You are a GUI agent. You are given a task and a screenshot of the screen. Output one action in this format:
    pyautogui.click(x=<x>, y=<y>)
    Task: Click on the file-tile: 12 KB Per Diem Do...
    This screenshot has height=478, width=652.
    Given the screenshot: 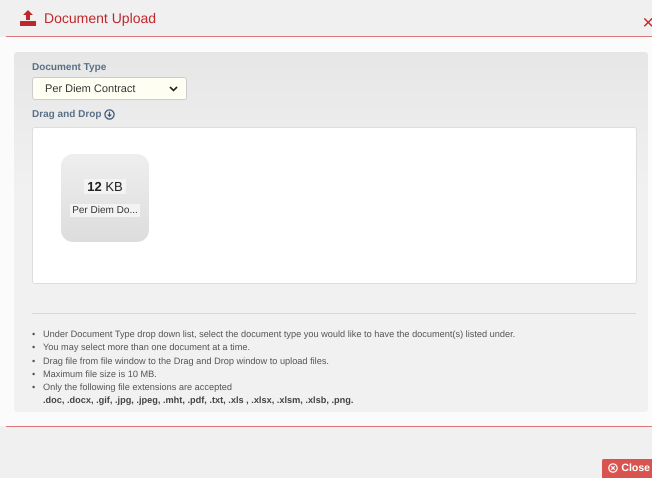 What is the action you would take?
    pyautogui.click(x=105, y=198)
    